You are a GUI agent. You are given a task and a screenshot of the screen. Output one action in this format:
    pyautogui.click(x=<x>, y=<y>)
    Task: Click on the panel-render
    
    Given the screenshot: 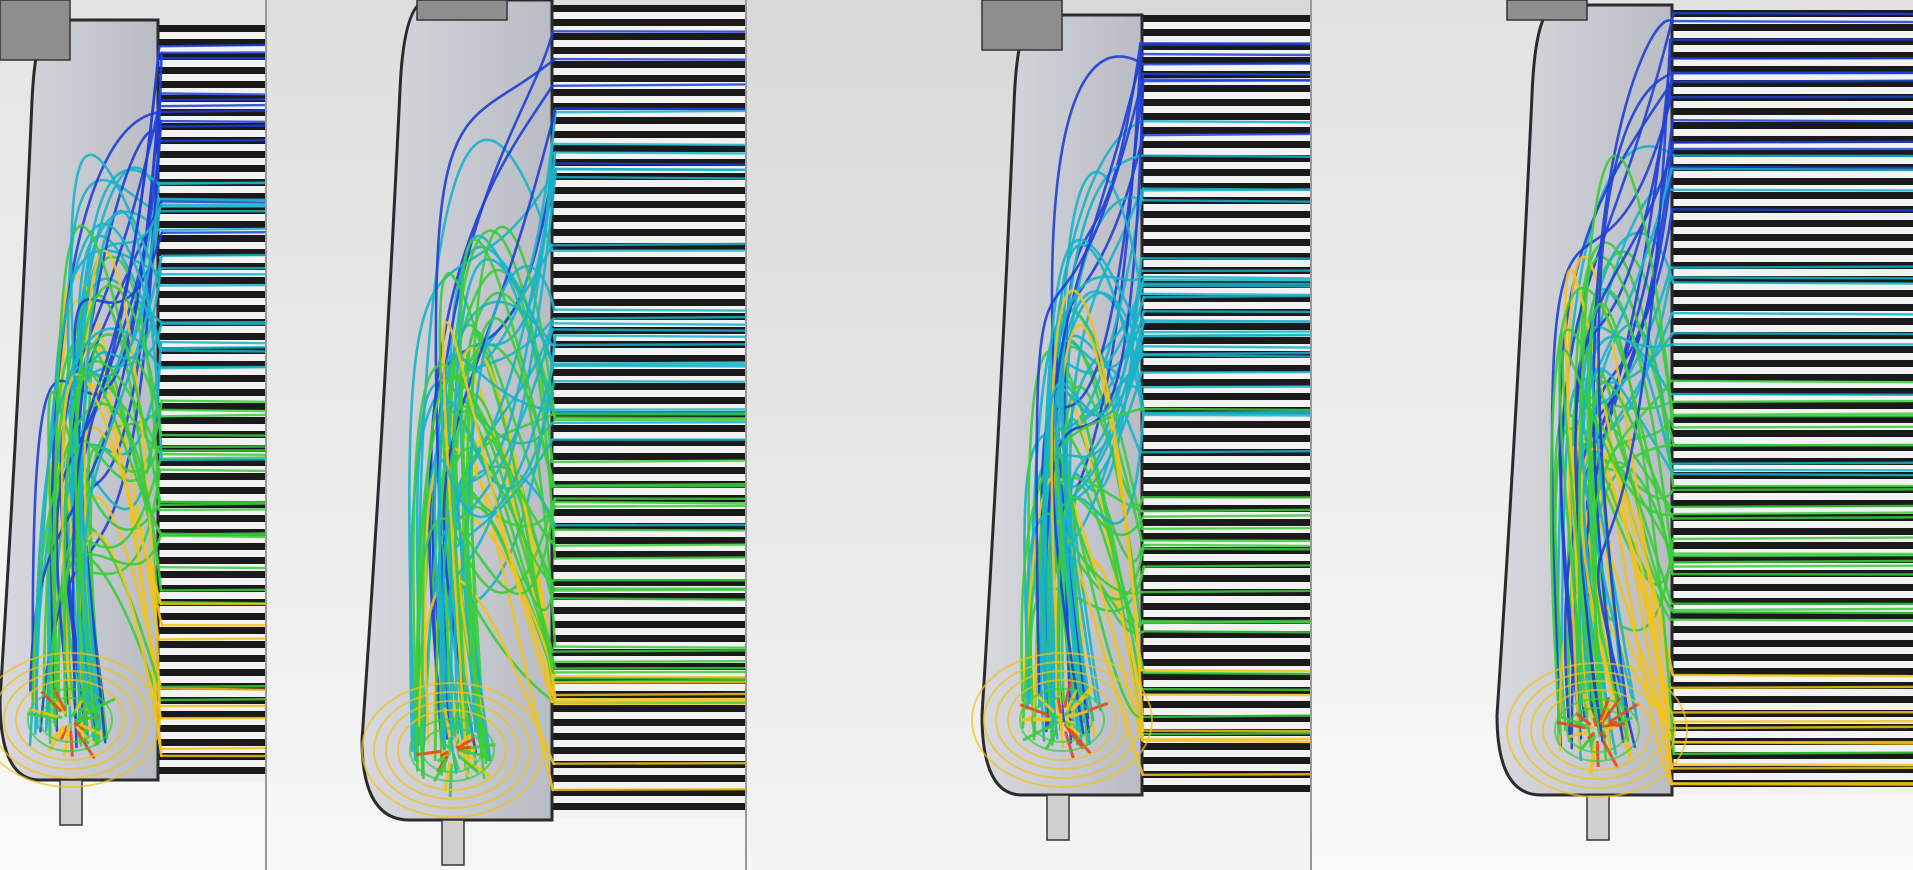 What is the action you would take?
    pyautogui.click(x=132, y=435)
    